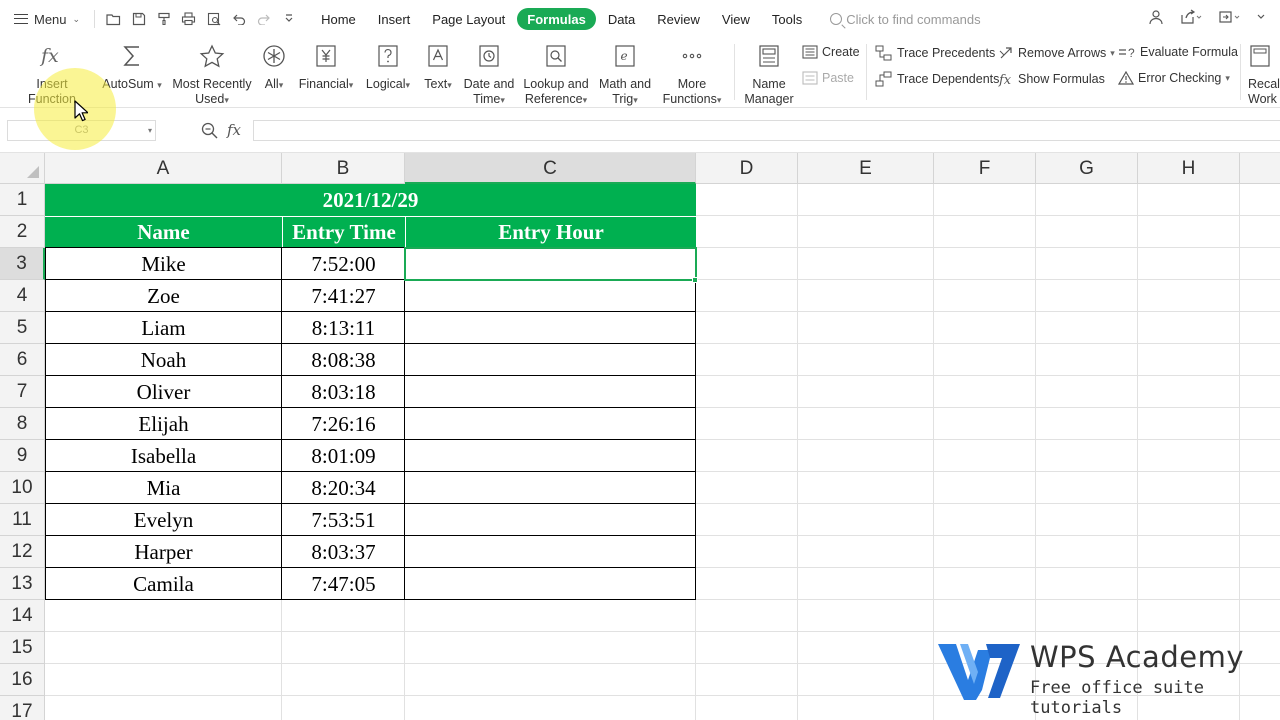 The image size is (1280, 720). I want to click on row-header-6: 6, so click(22, 360).